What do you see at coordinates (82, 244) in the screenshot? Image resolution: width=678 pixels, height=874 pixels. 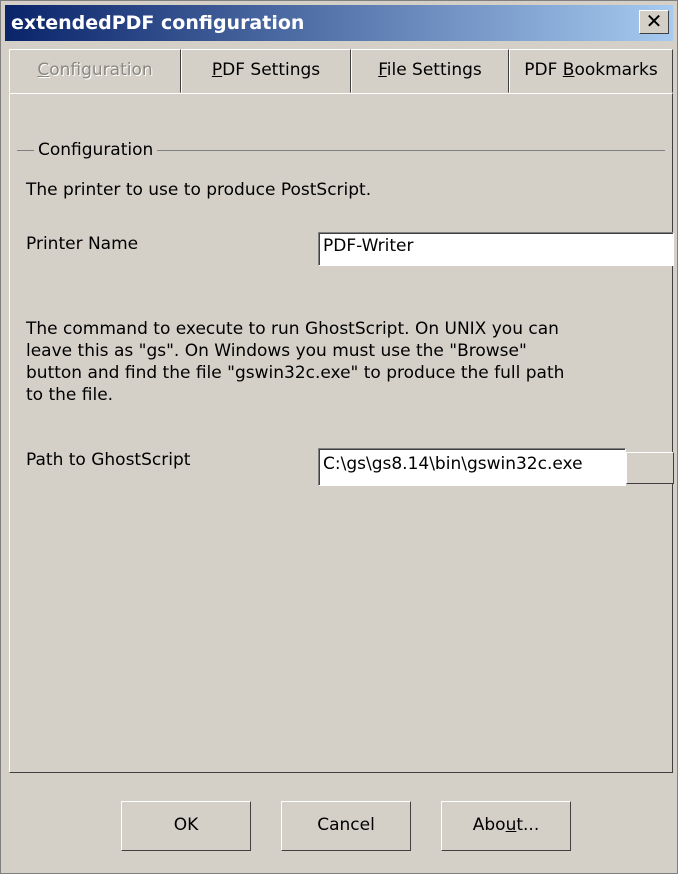 I see `printer-name-label: Printer Name` at bounding box center [82, 244].